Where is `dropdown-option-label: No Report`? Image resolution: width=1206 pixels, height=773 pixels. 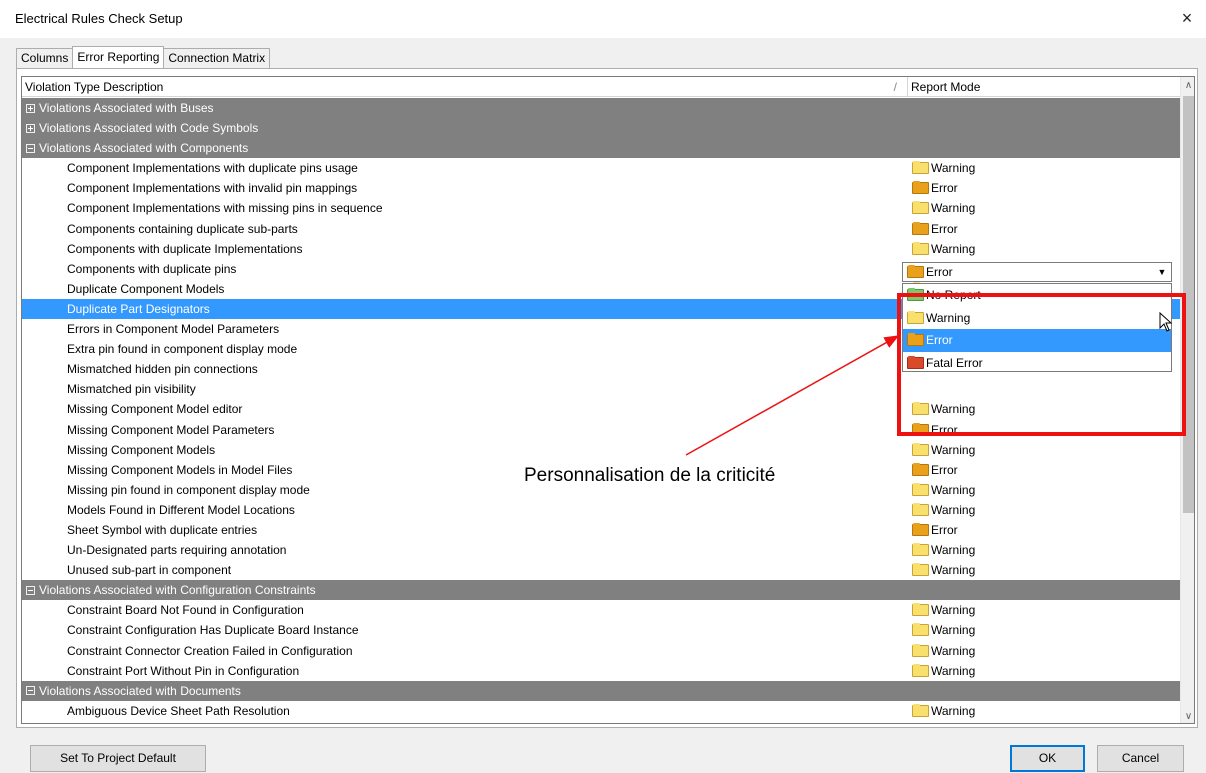
dropdown-option-label: No Report is located at coordinates (953, 295).